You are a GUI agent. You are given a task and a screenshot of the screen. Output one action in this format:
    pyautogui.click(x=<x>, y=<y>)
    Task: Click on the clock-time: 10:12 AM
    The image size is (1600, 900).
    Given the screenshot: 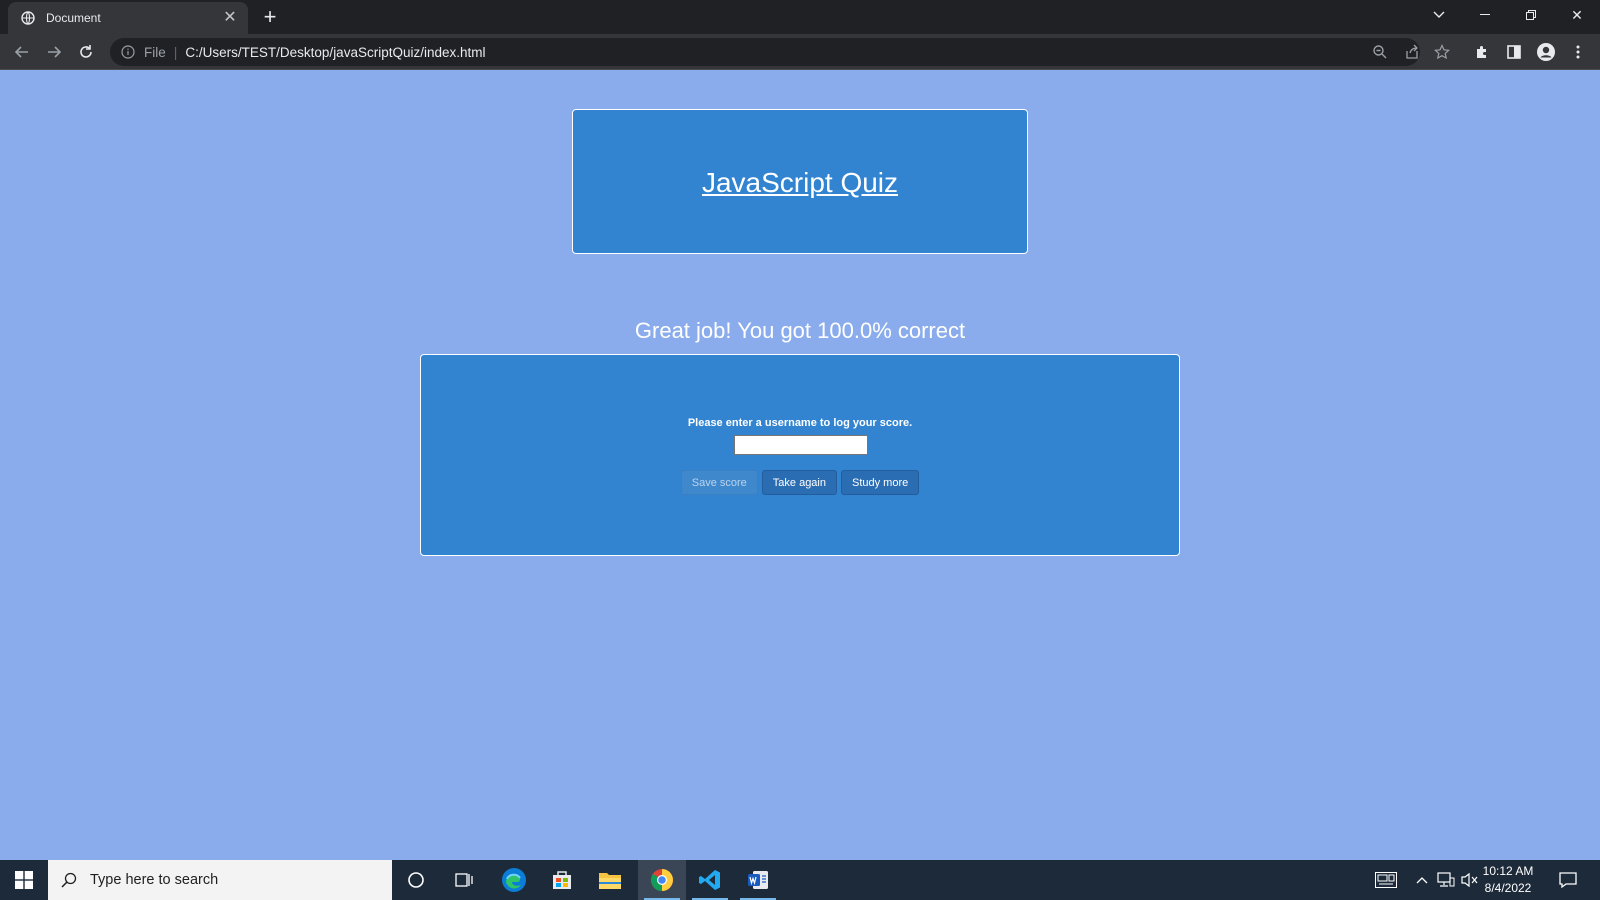 What is the action you would take?
    pyautogui.click(x=1508, y=871)
    